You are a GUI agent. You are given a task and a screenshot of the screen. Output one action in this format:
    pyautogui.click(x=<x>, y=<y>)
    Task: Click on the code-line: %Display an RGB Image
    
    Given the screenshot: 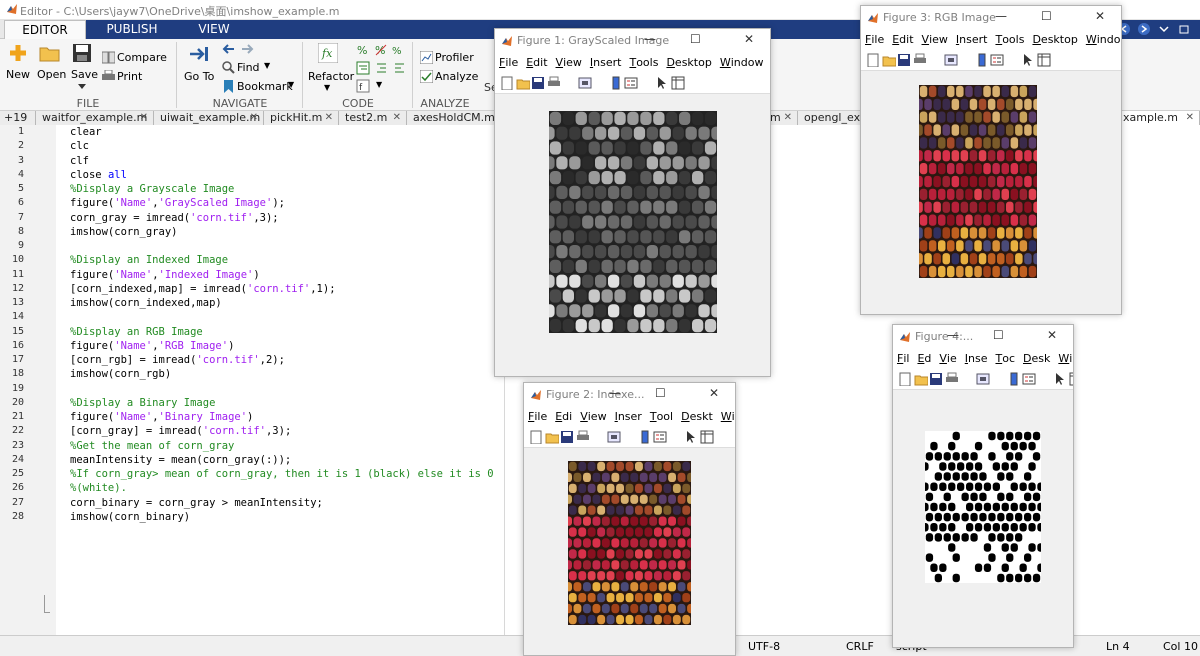 What is the action you would take?
    pyautogui.click(x=136, y=332)
    